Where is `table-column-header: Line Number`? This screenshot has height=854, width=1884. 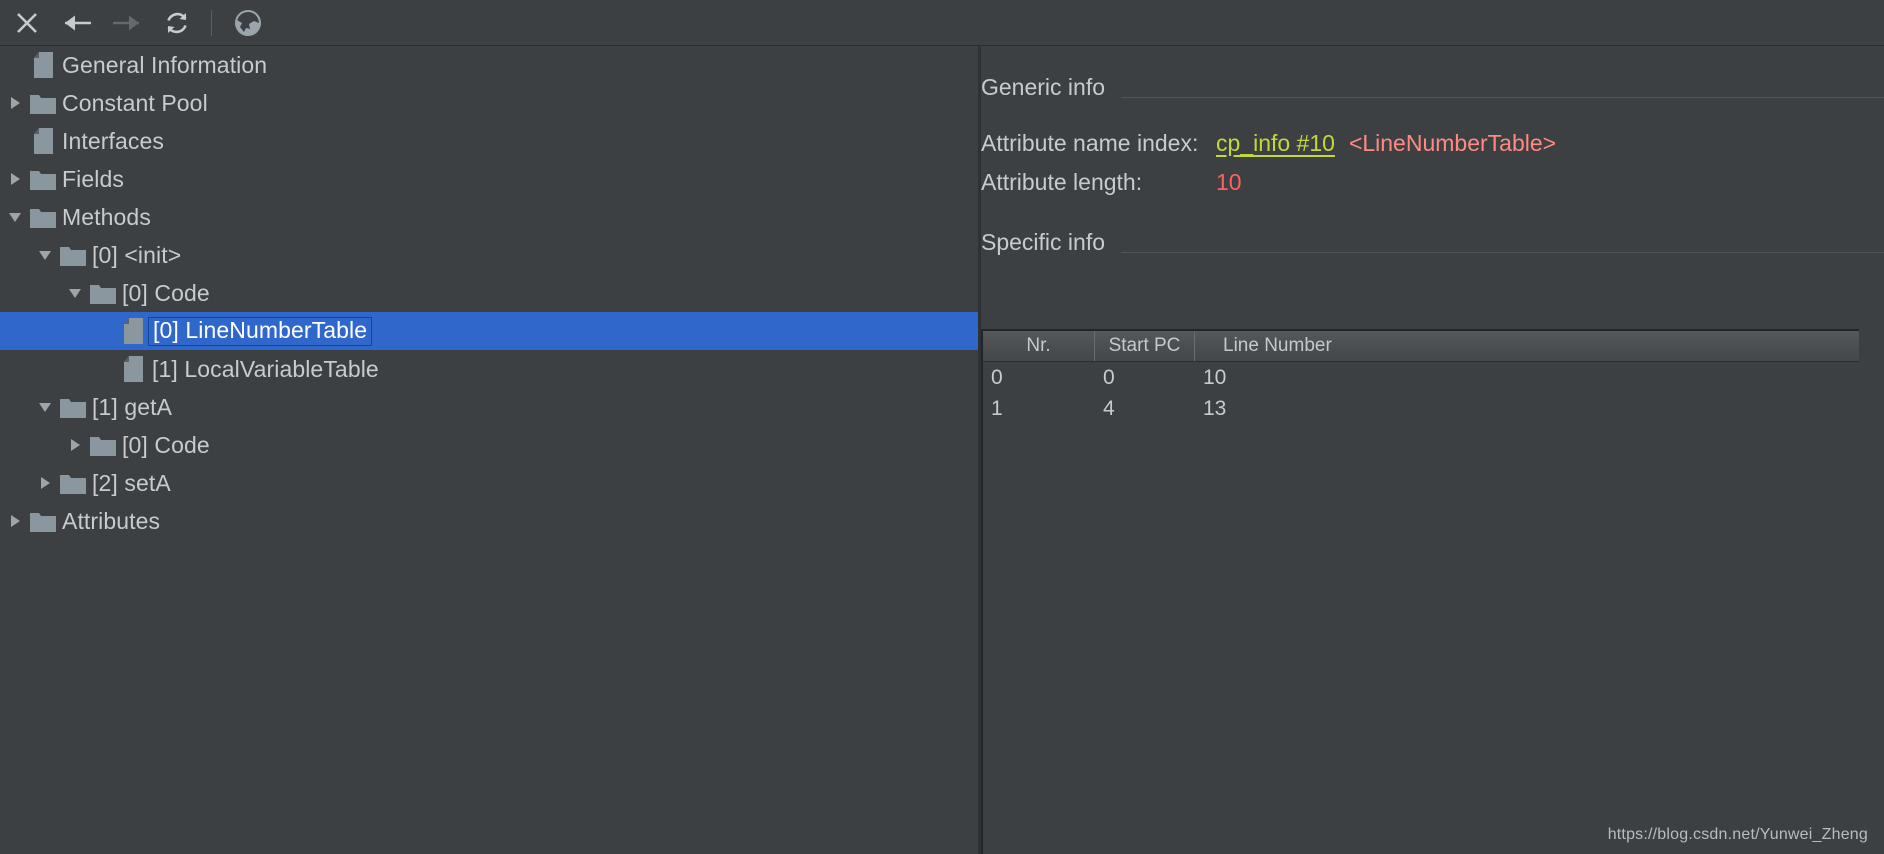 table-column-header: Line Number is located at coordinates (1525, 346).